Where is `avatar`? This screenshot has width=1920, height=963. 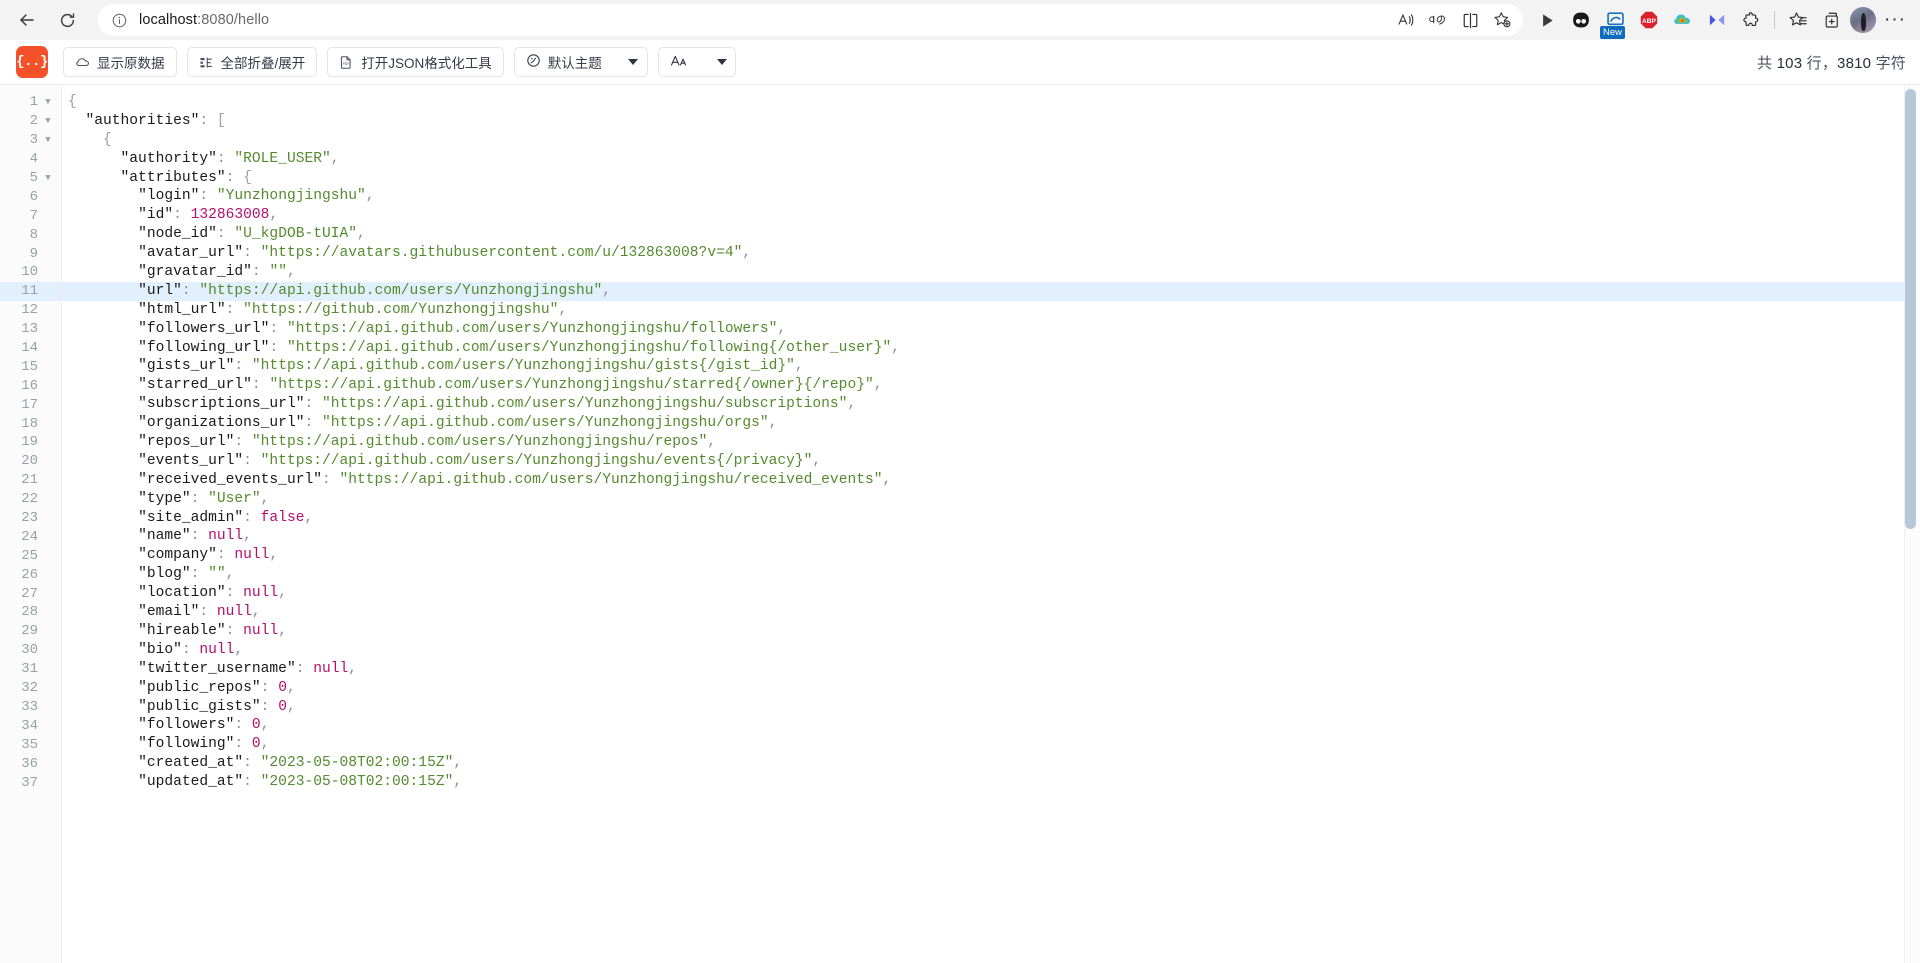
avatar is located at coordinates (1863, 20).